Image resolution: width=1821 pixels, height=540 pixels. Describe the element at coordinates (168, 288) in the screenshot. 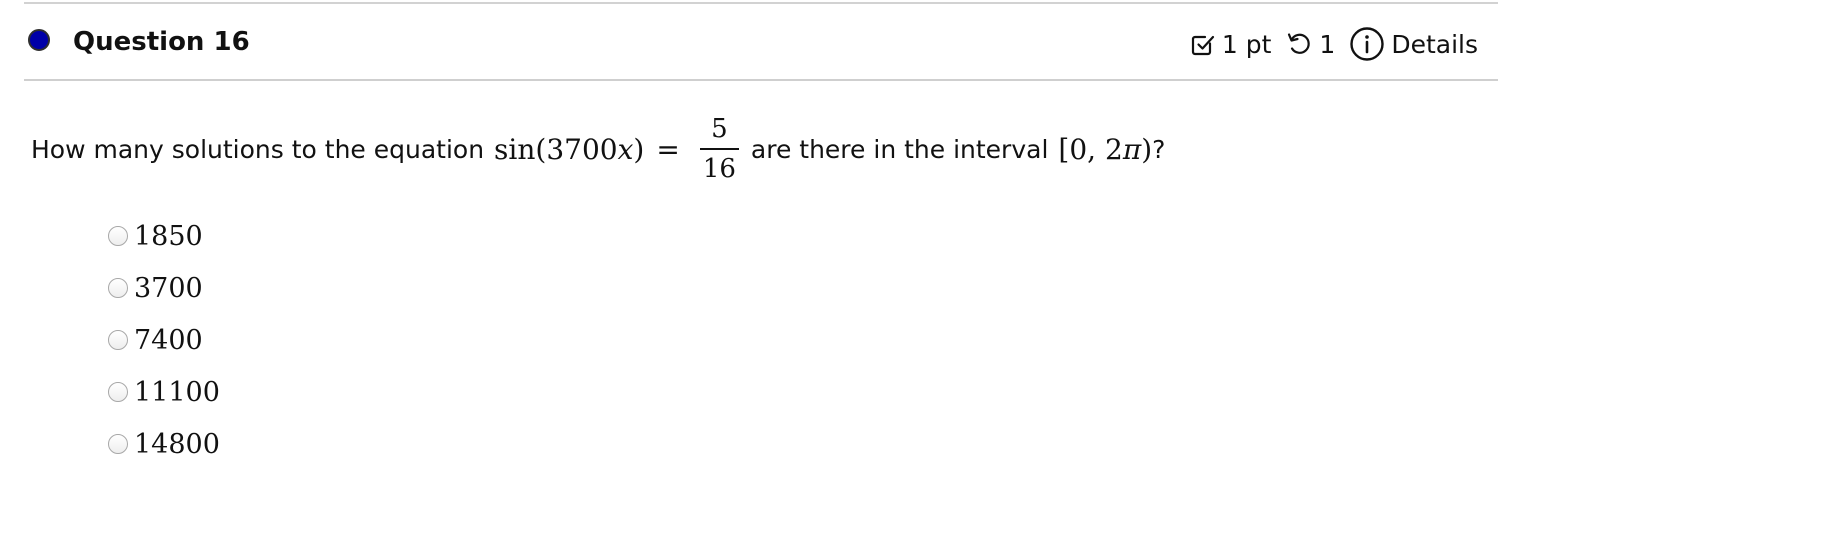

I see `answer-option-label: 3700` at that location.